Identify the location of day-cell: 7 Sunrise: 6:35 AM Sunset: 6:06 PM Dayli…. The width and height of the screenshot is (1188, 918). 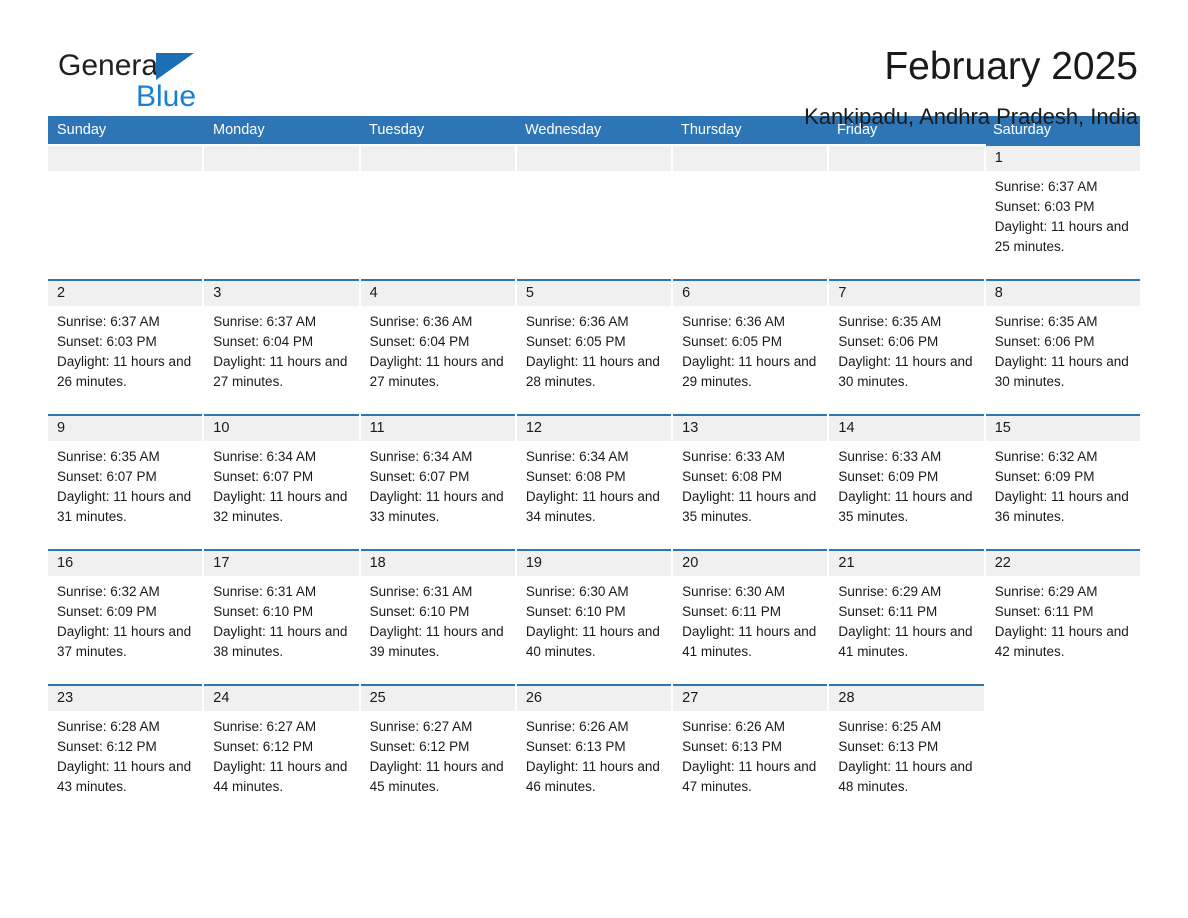
(906, 346).